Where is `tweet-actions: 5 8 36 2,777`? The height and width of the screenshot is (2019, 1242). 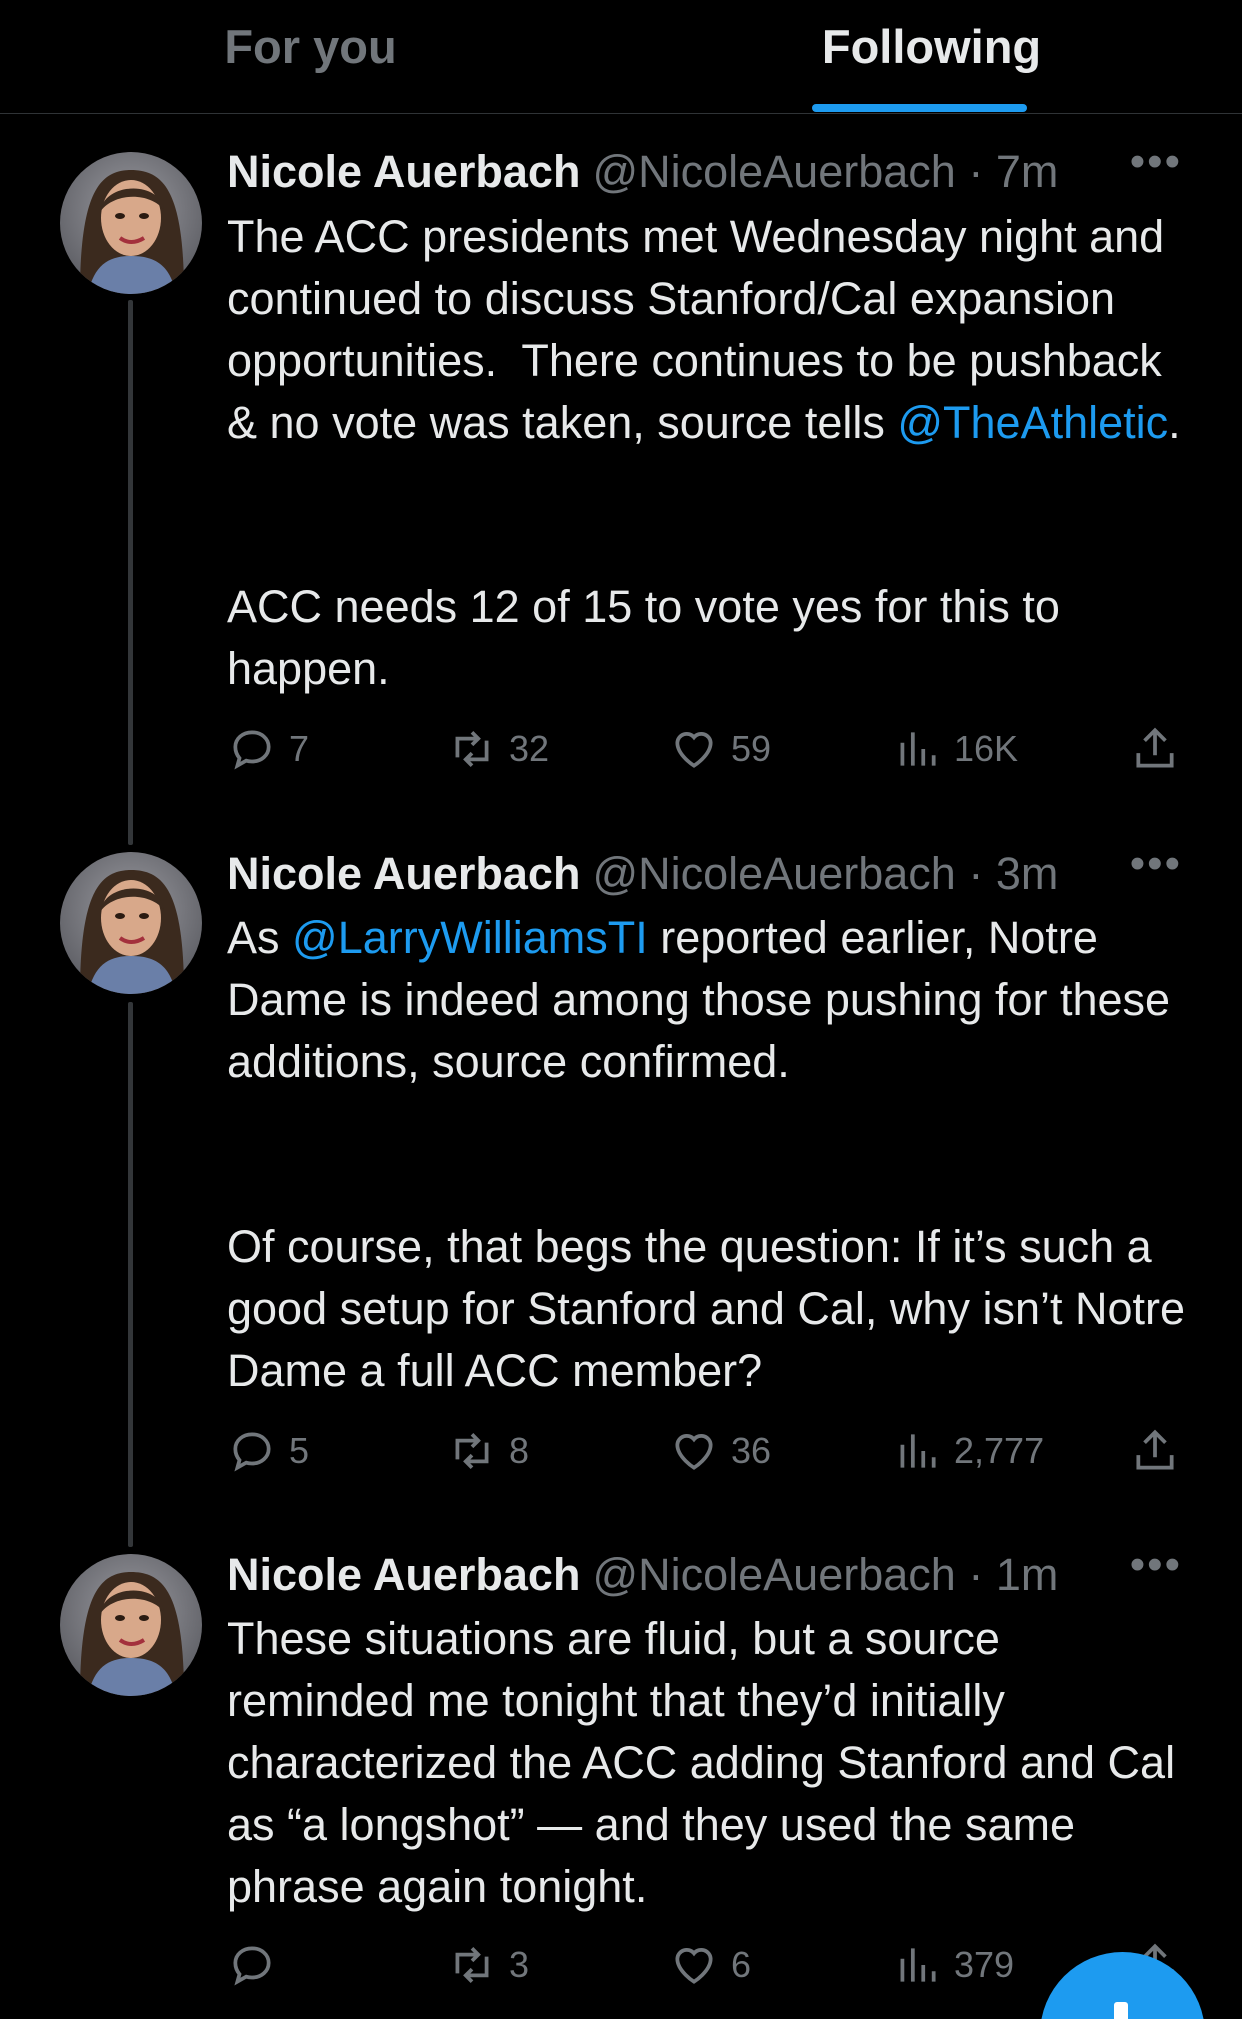 tweet-actions: 5 8 36 2,777 is located at coordinates (707, 1451).